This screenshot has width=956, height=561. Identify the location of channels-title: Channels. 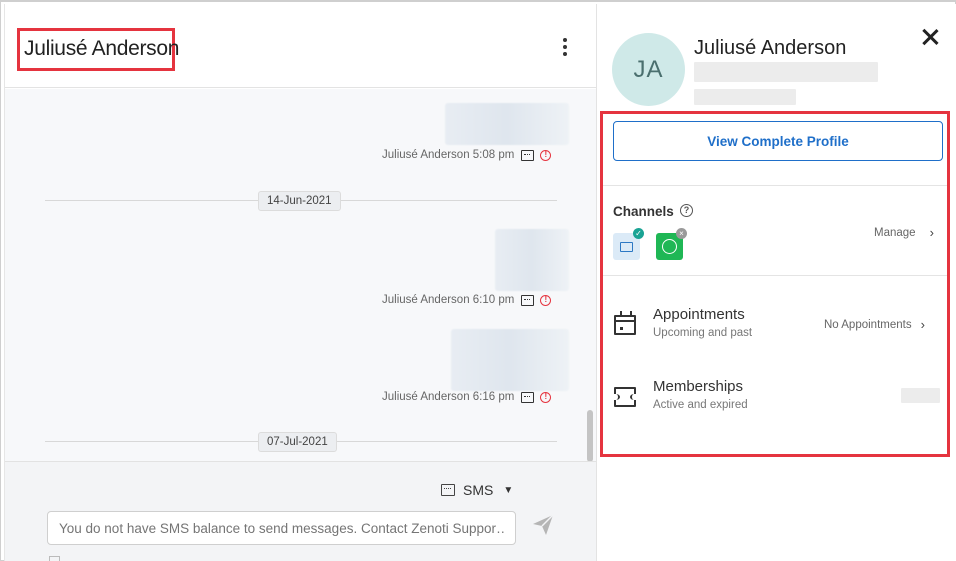
(643, 211).